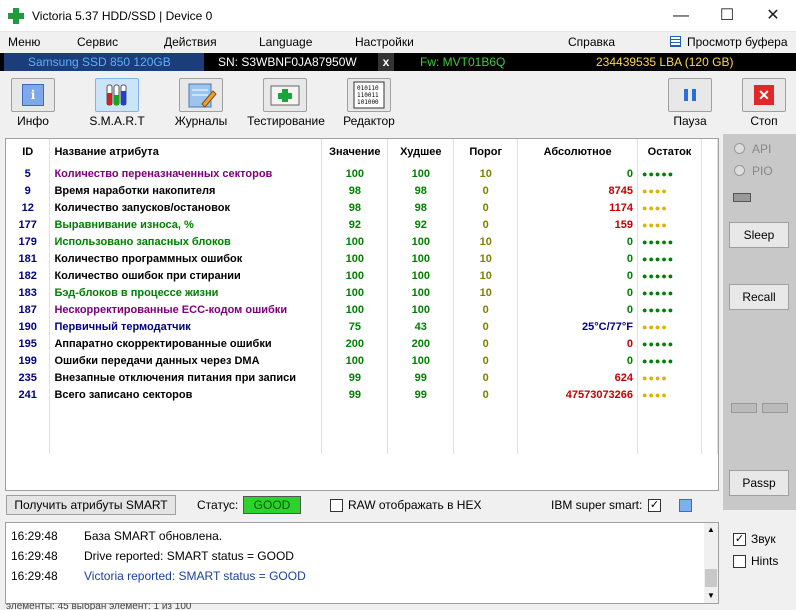 The height and width of the screenshot is (610, 796). Describe the element at coordinates (33, 95) in the screenshot. I see `info-button: i` at that location.